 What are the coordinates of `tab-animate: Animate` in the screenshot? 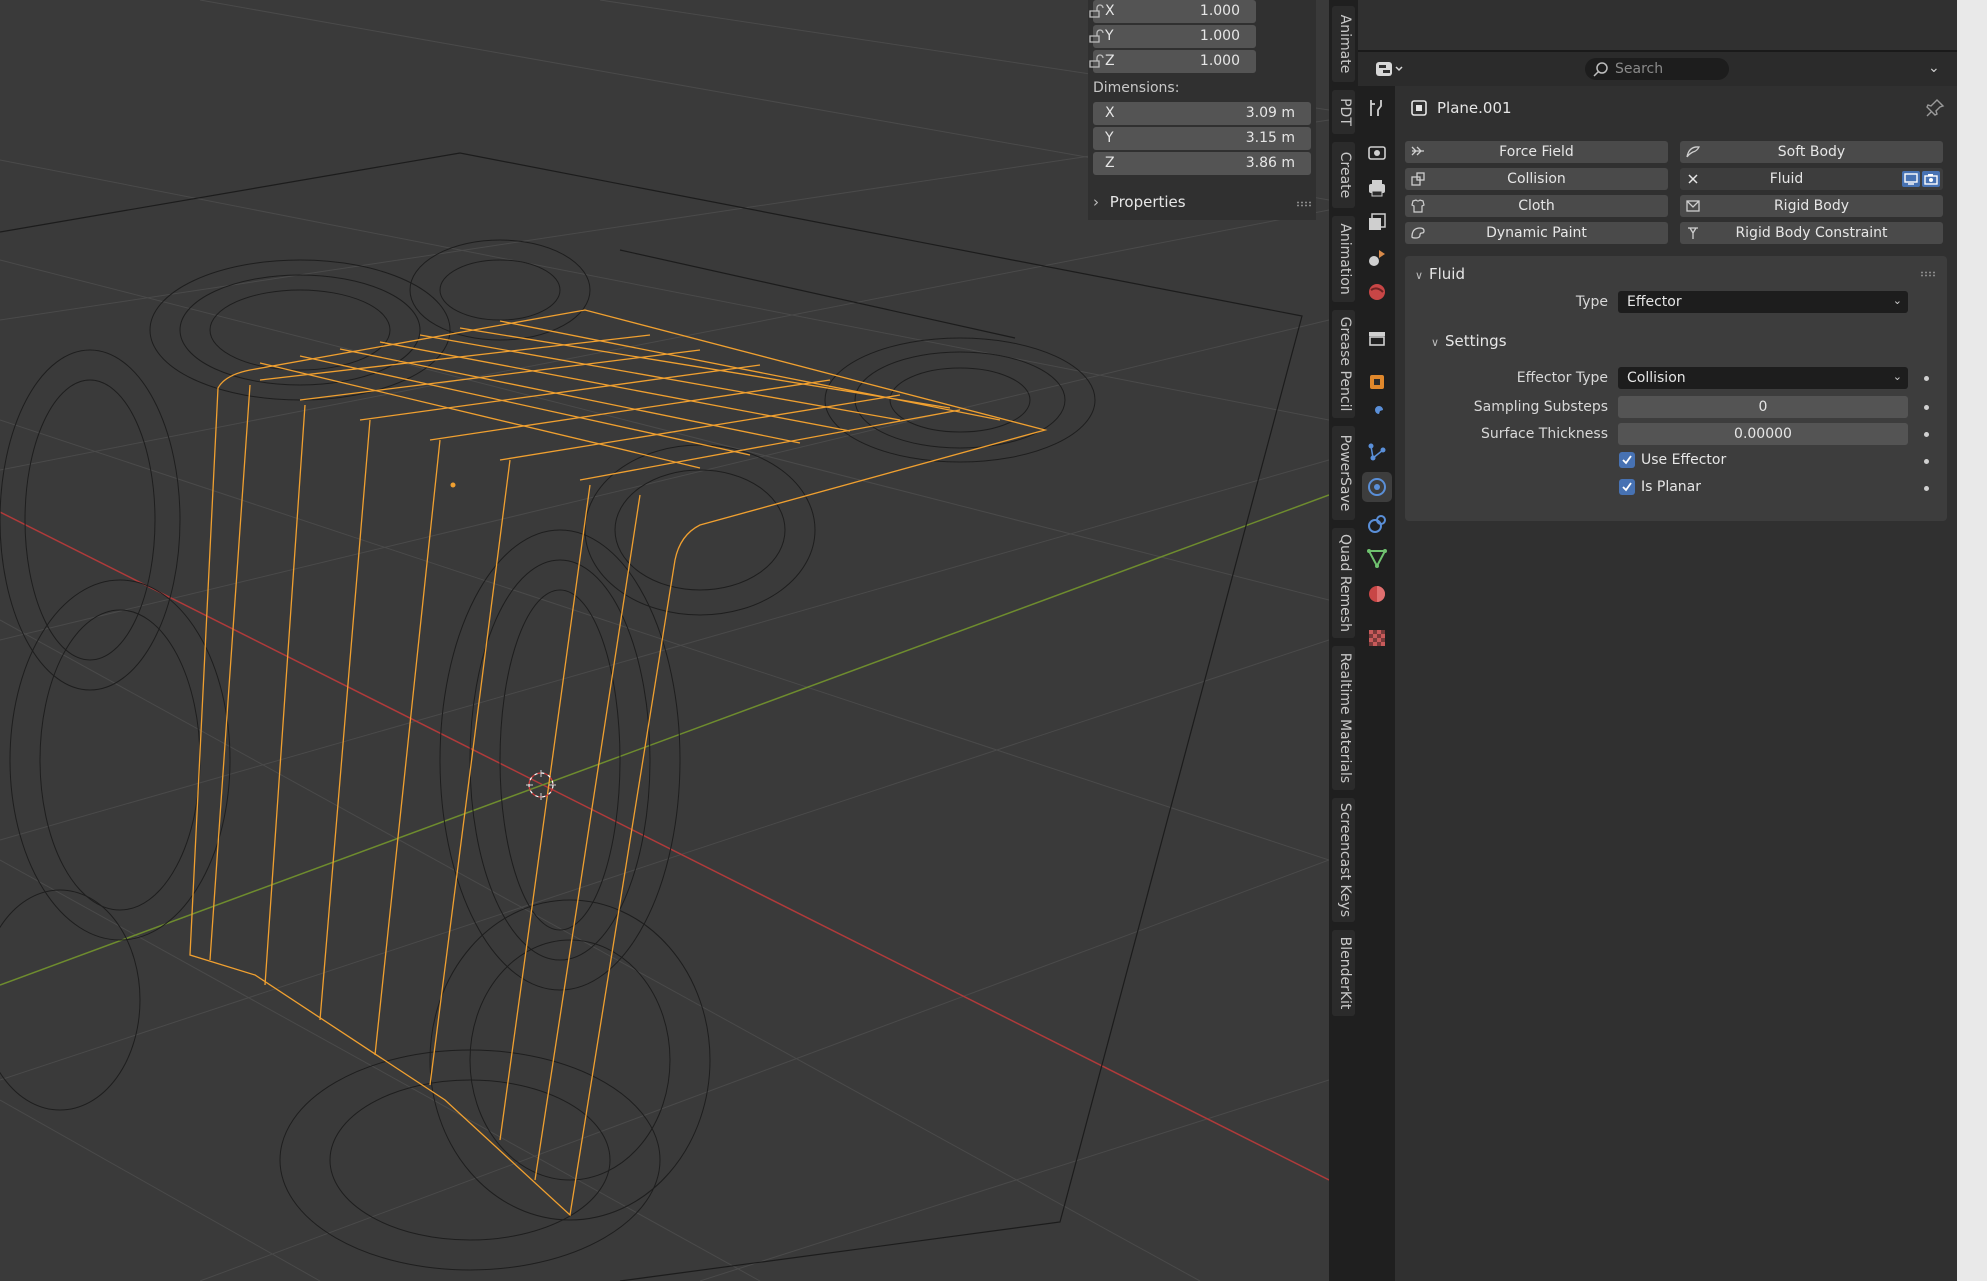 It's located at (1343, 44).